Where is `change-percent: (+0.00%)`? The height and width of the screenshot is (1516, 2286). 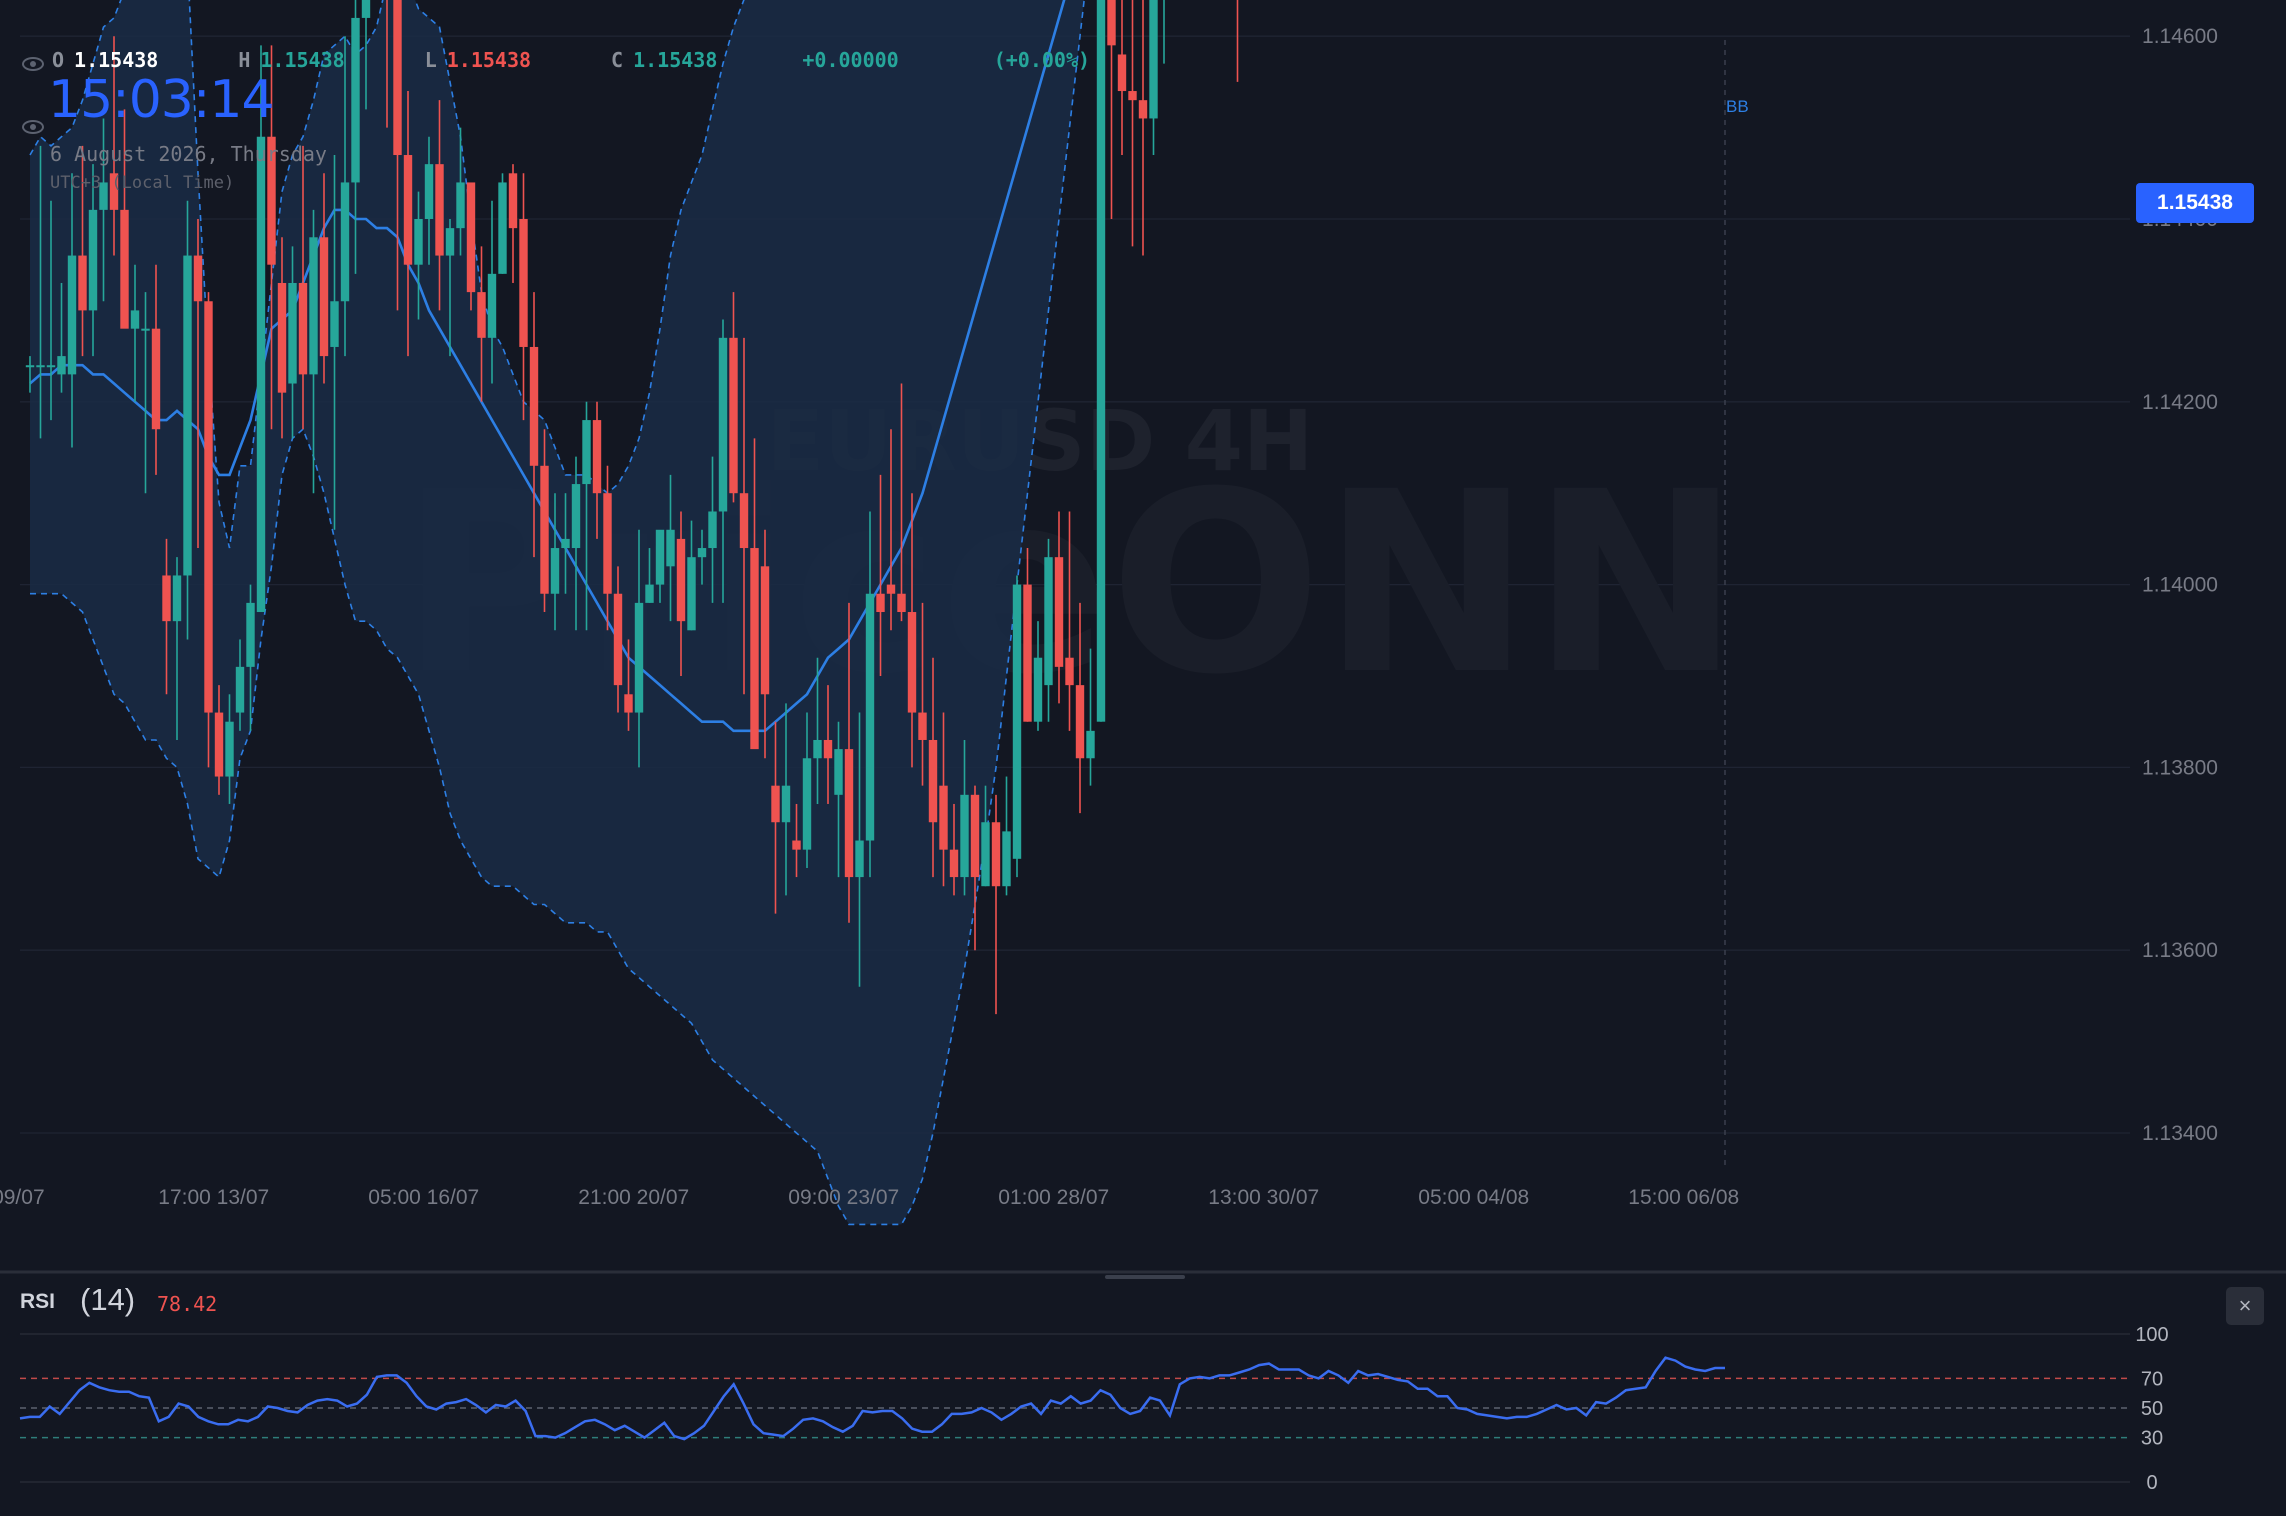
change-percent: (+0.00%) is located at coordinates (1042, 60).